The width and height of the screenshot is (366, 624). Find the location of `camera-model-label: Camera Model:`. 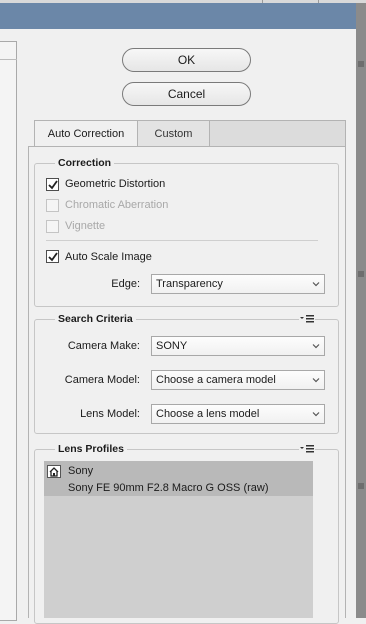

camera-model-label: Camera Model: is located at coordinates (102, 380).